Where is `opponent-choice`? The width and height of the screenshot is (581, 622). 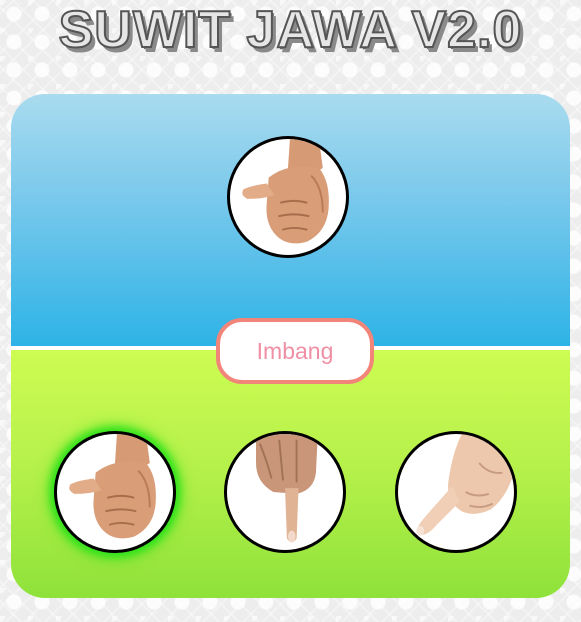
opponent-choice is located at coordinates (288, 197).